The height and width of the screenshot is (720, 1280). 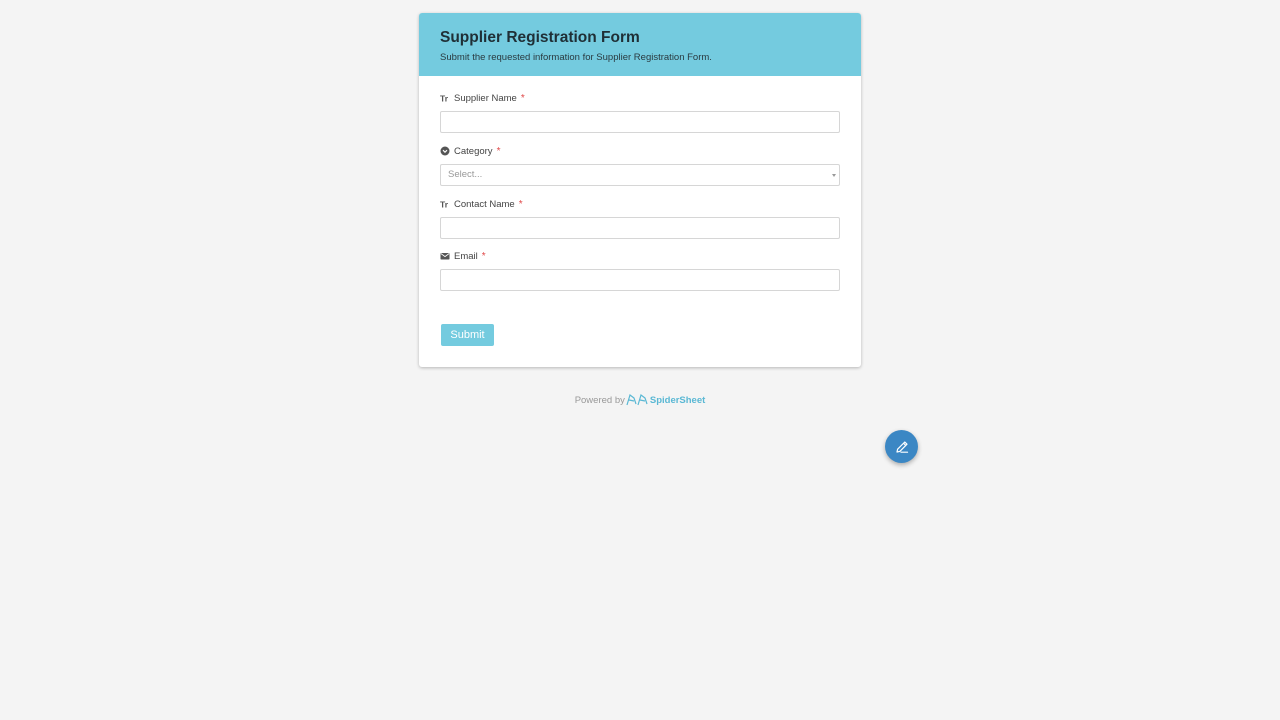 What do you see at coordinates (677, 400) in the screenshot?
I see `brand-name: SpiderSheet` at bounding box center [677, 400].